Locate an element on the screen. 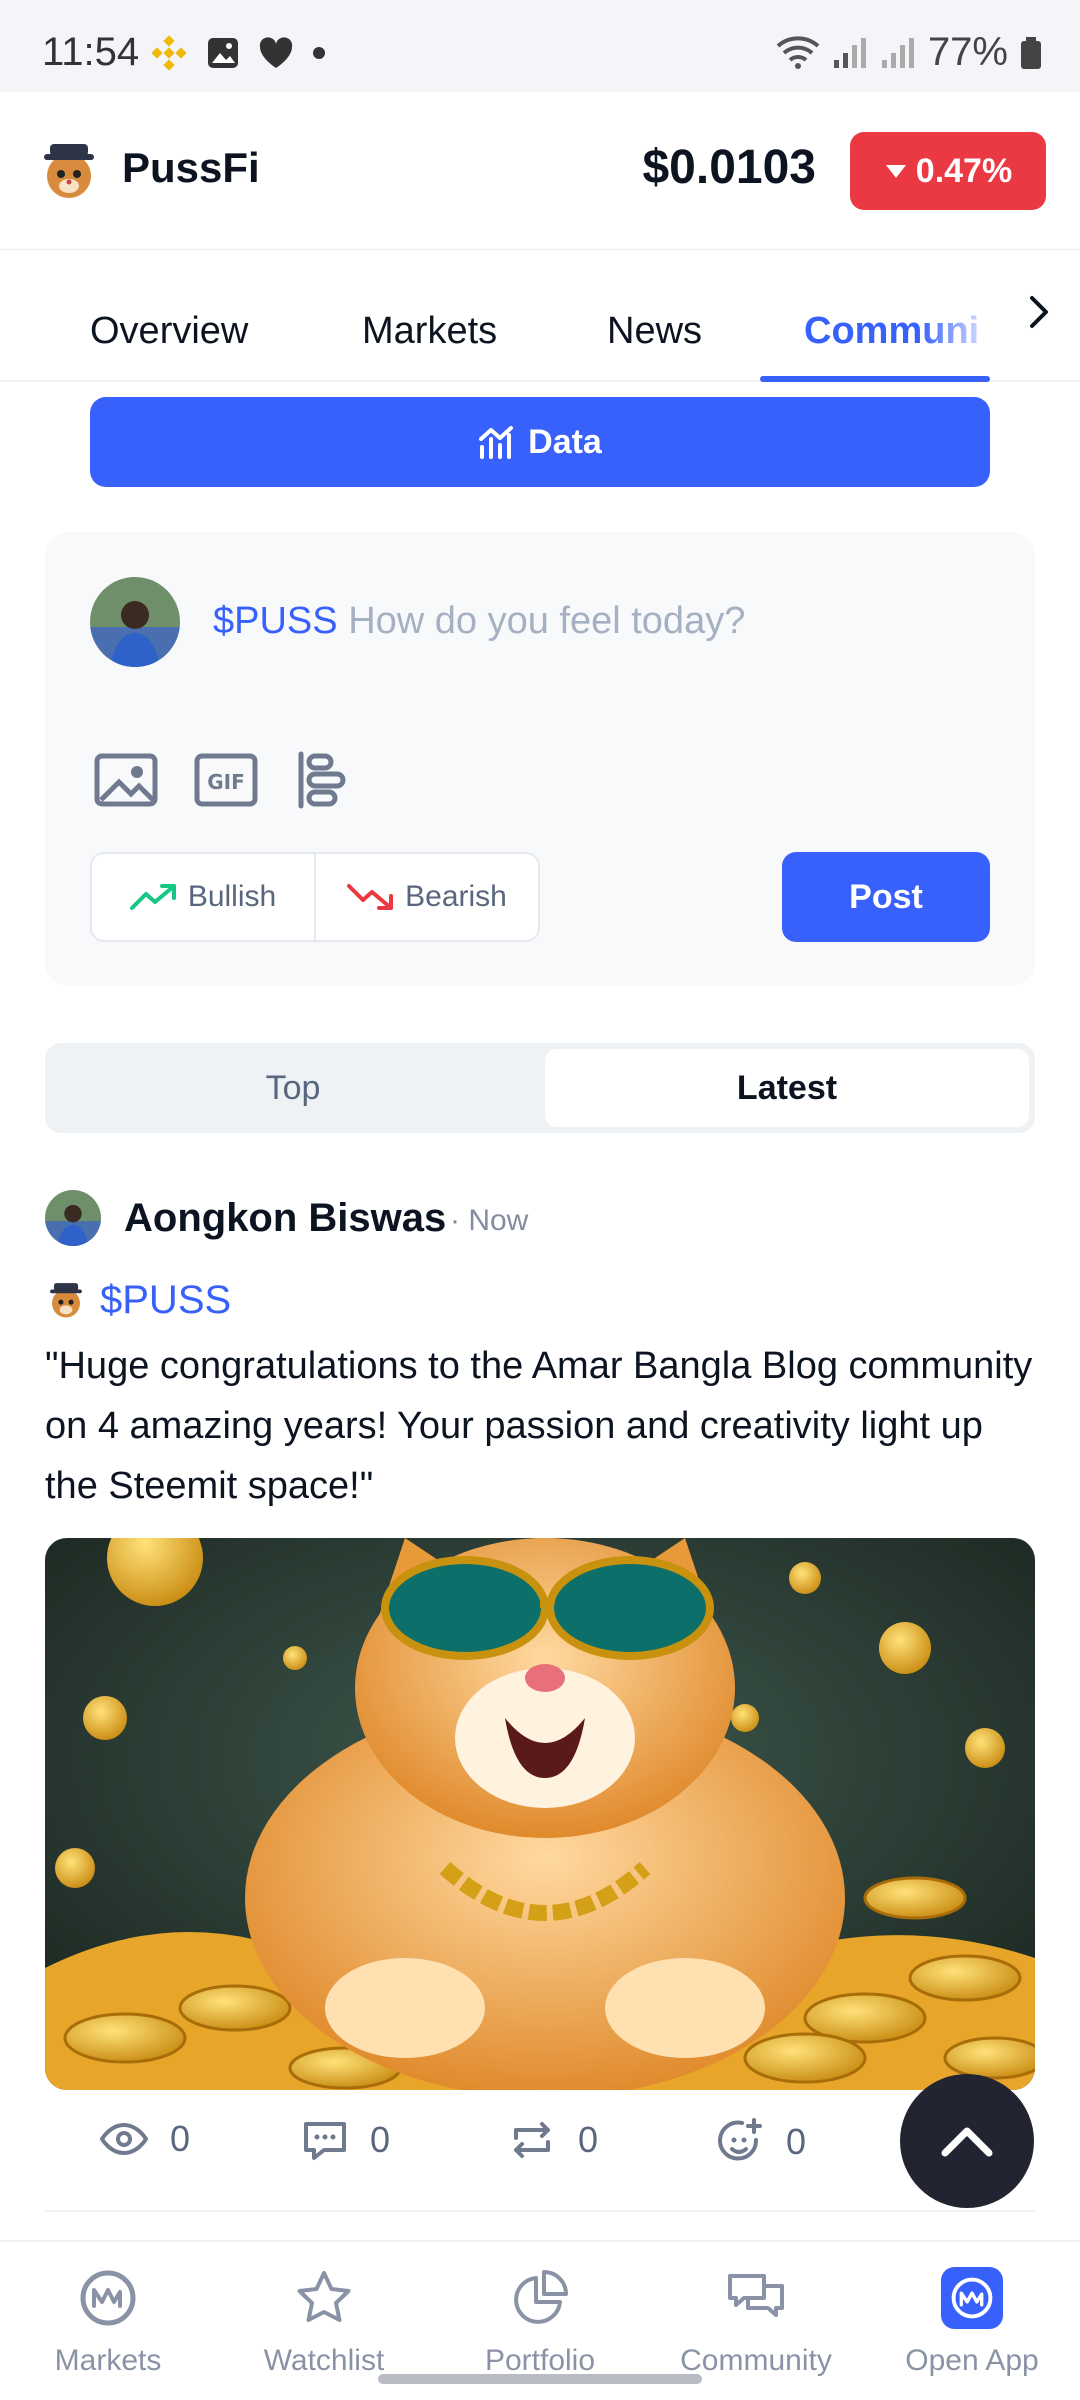 This screenshot has height=2400, width=1080. nav-portfolio: Portfolio is located at coordinates (540, 2322).